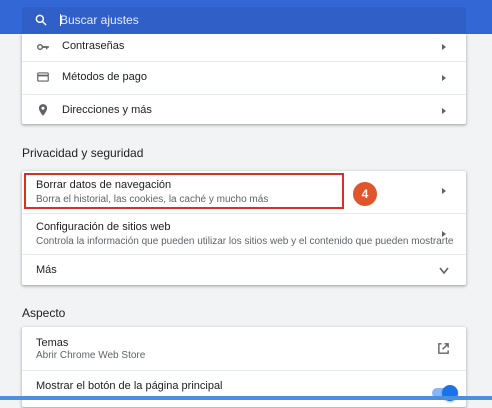 The height and width of the screenshot is (408, 492). I want to click on row-label: Contraseñas, so click(93, 46).